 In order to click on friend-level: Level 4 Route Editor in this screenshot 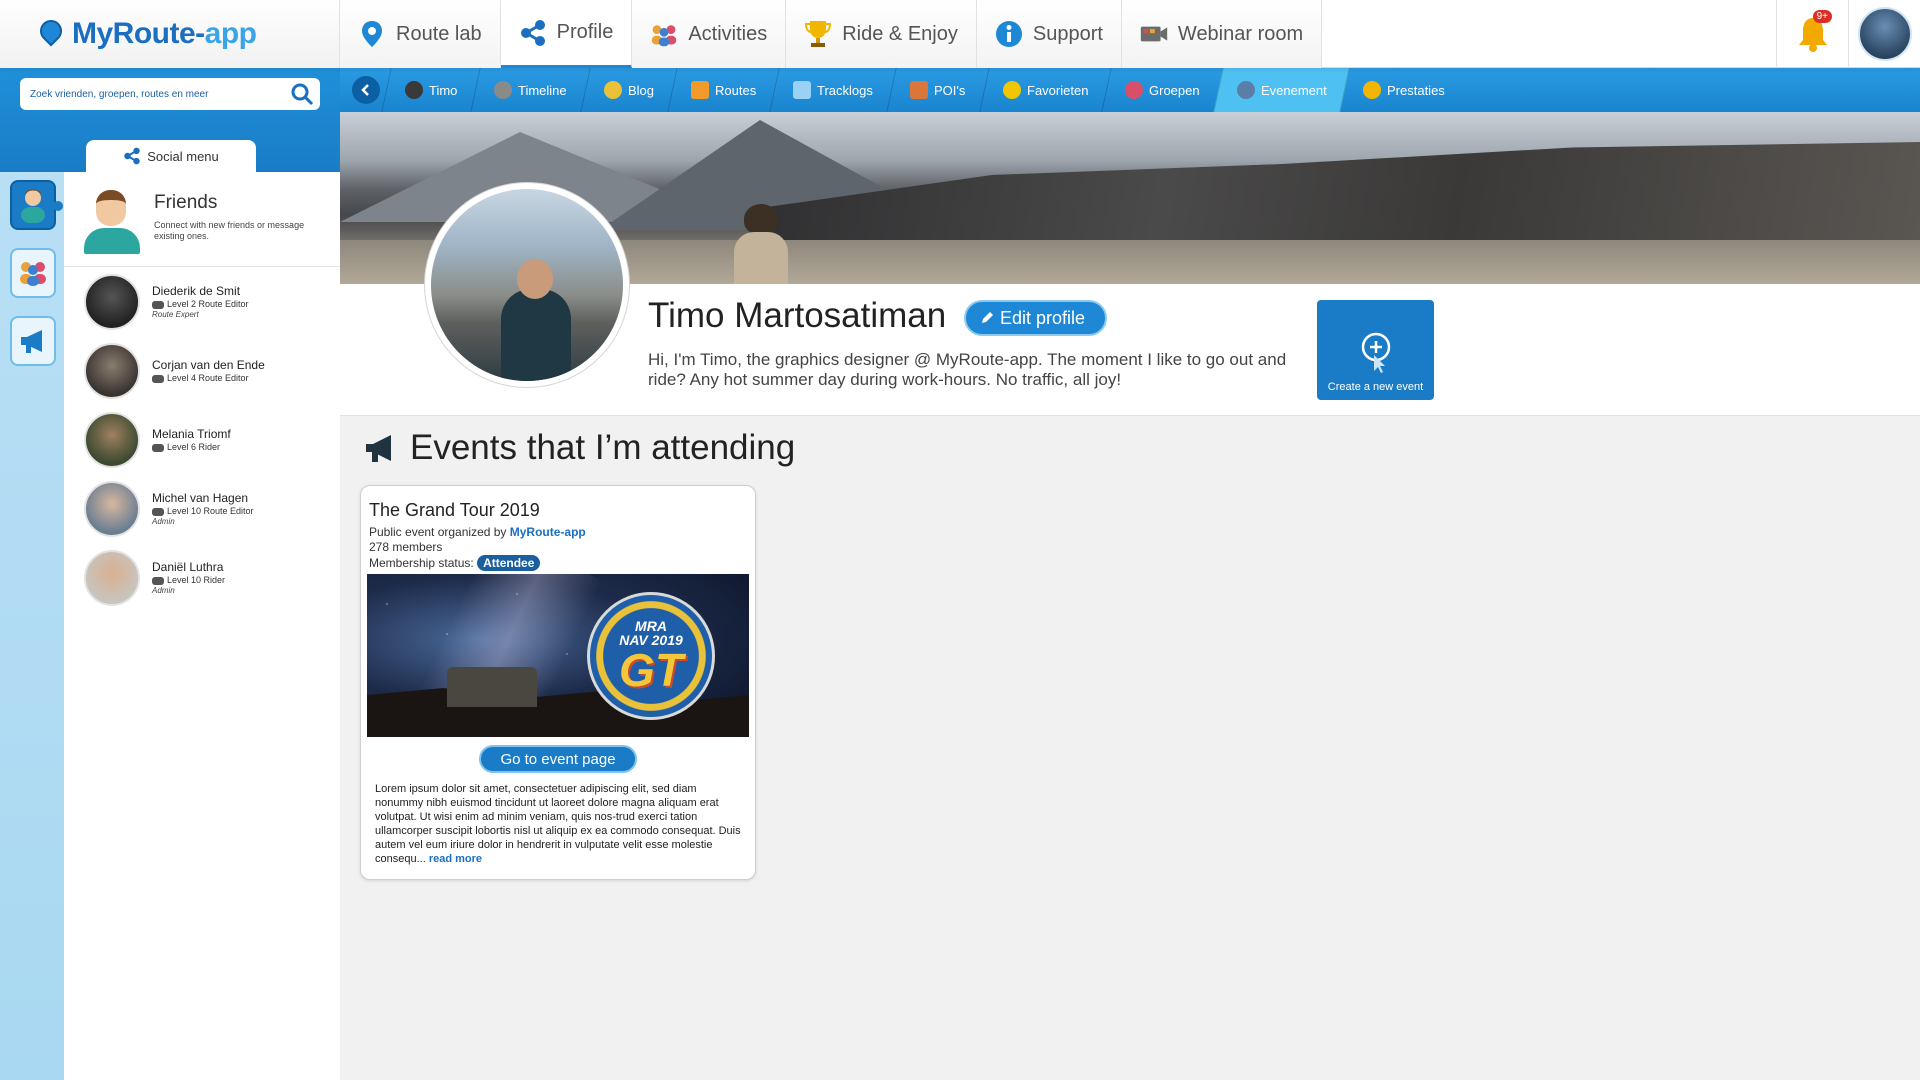, I will do `click(208, 378)`.